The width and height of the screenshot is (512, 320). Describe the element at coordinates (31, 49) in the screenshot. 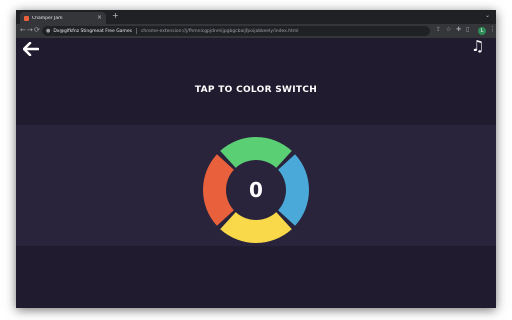

I see `back-arrow-icon` at that location.